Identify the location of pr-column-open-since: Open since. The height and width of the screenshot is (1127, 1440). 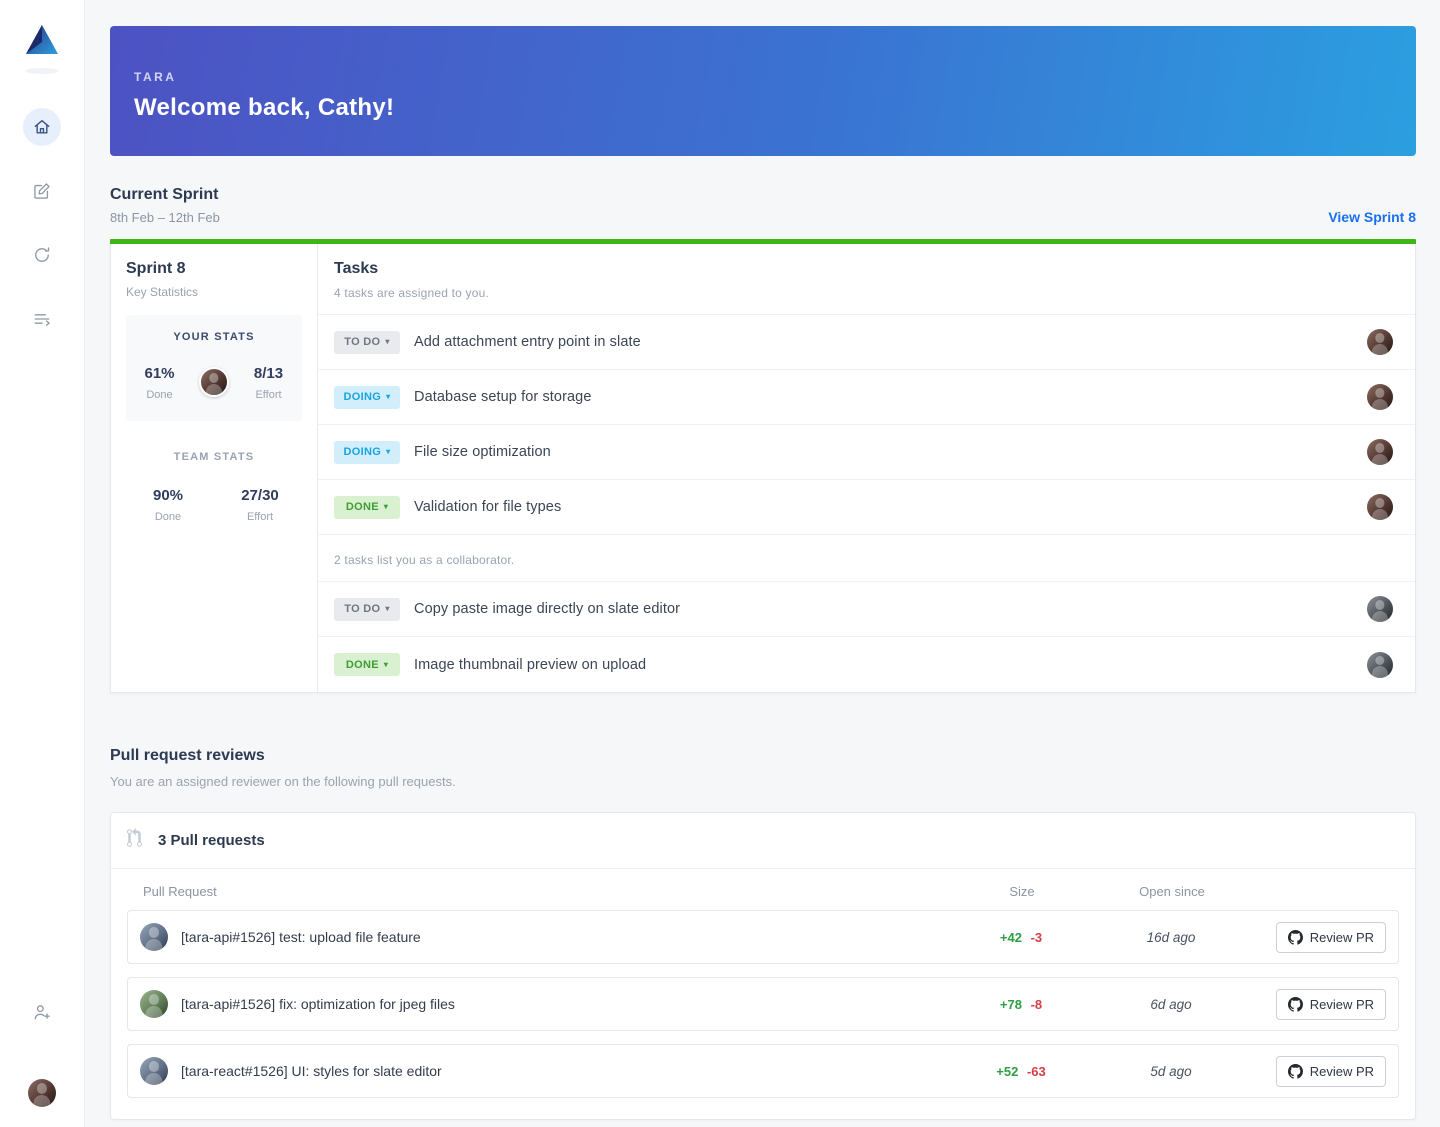
(1172, 891).